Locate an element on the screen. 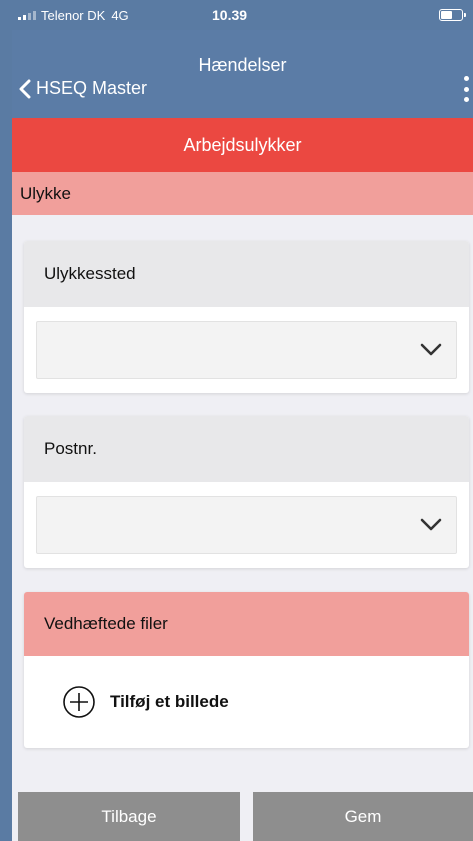  status-time: 10.39 is located at coordinates (230, 15).